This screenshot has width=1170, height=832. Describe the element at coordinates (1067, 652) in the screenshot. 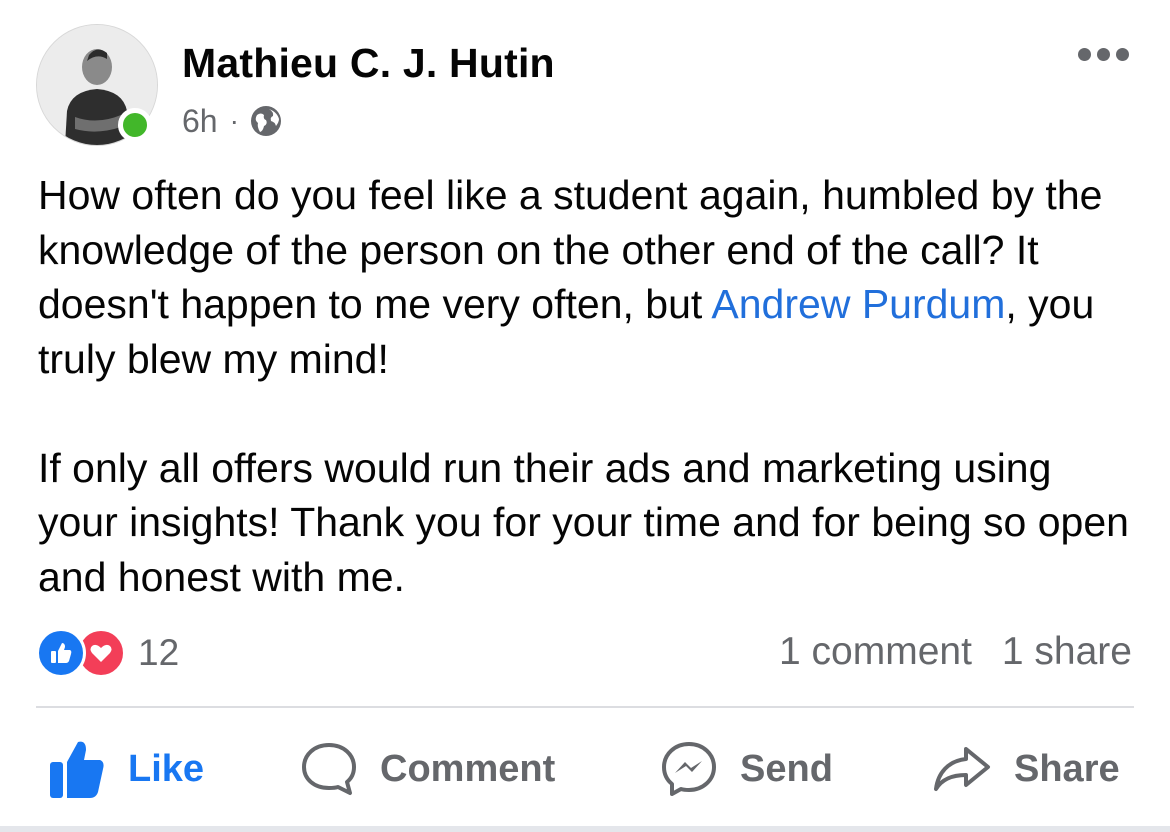

I see `share-count: 1 share` at that location.